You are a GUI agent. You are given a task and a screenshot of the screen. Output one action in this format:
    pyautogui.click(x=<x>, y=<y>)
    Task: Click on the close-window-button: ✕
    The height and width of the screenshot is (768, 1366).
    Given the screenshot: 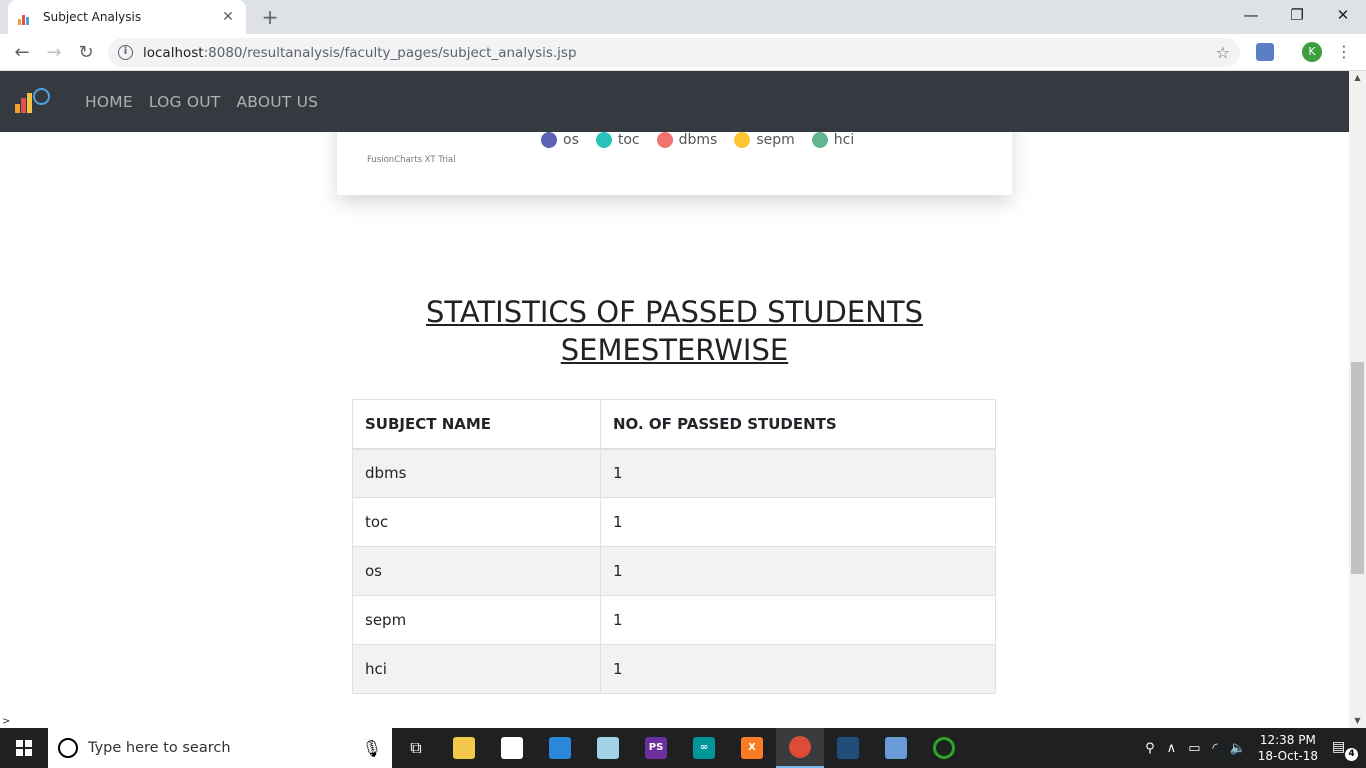 What is the action you would take?
    pyautogui.click(x=1343, y=16)
    